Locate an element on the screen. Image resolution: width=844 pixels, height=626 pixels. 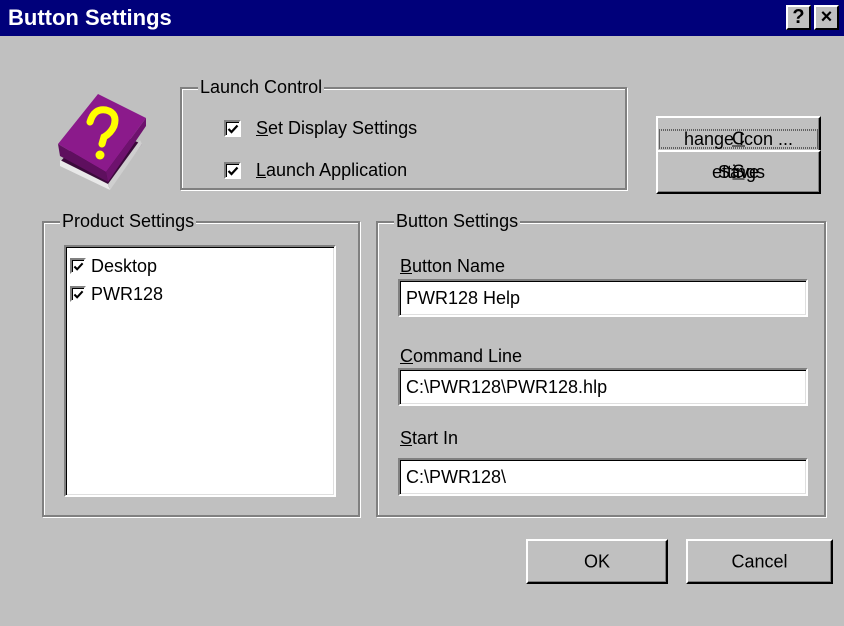
ok-button: OK is located at coordinates (597, 561).